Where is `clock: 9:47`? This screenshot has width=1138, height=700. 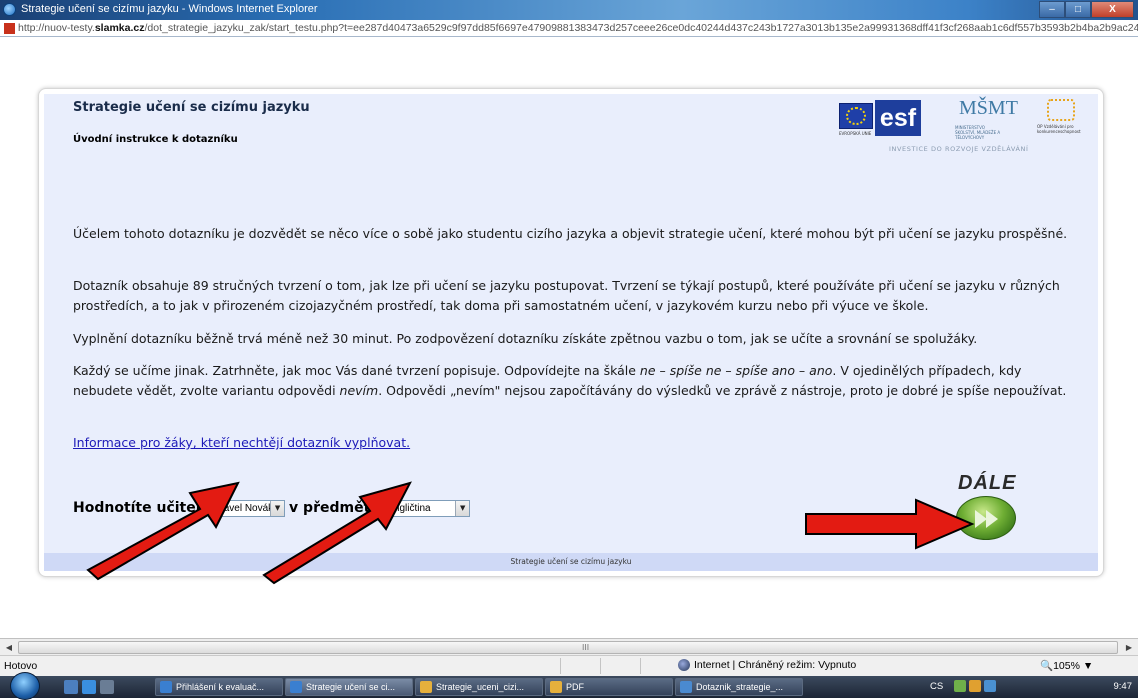 clock: 9:47 is located at coordinates (1123, 686).